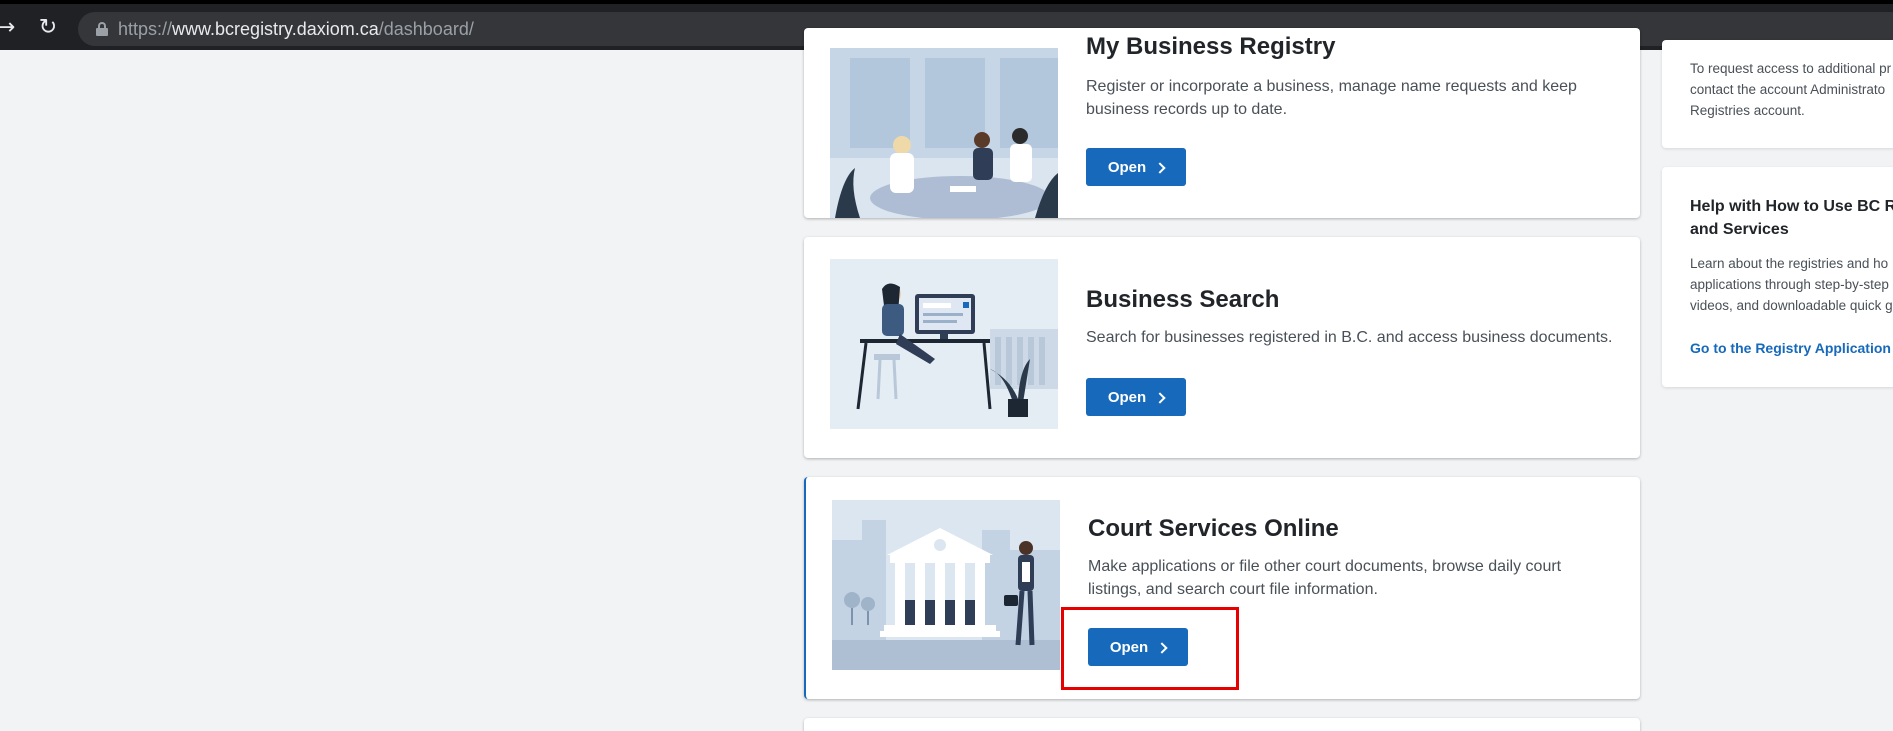 This screenshot has width=1893, height=731. I want to click on card-title: Court Services Online, so click(1213, 528).